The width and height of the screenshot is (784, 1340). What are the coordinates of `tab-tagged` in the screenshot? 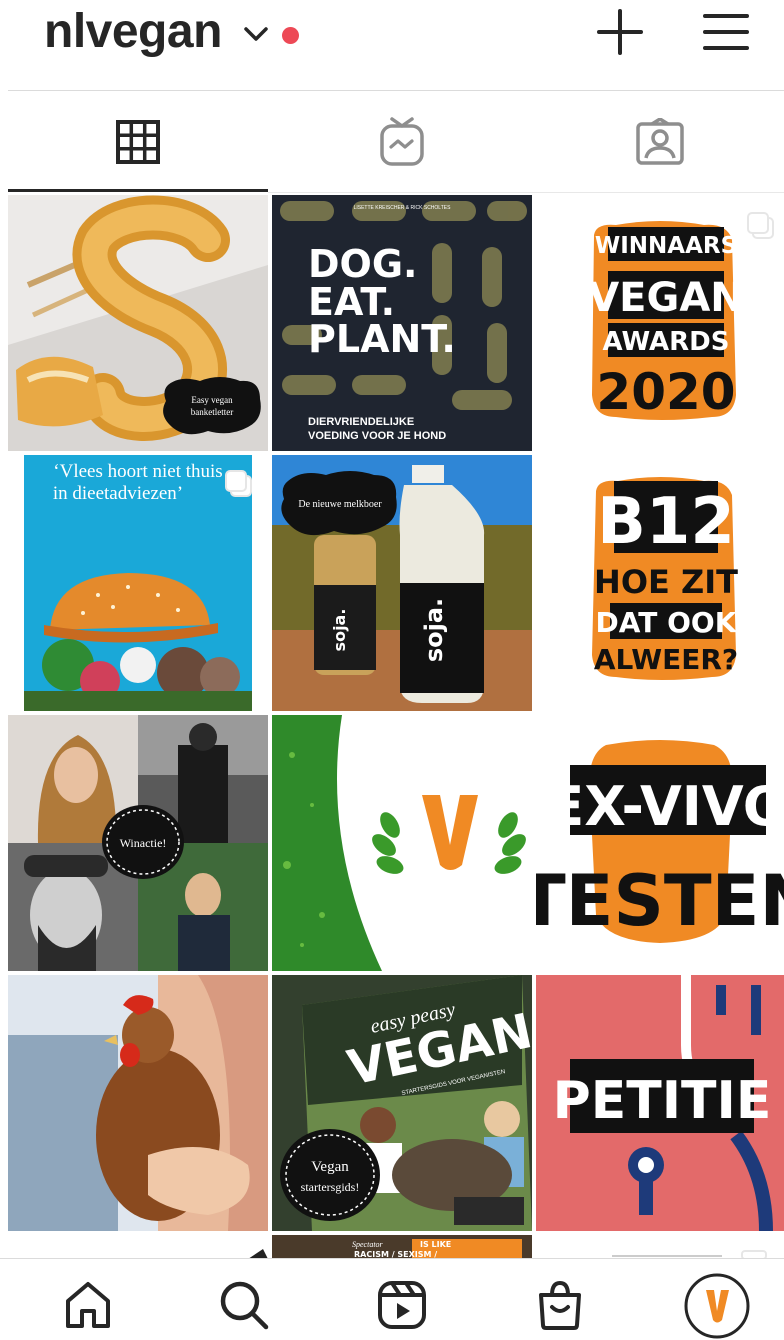 It's located at (660, 142).